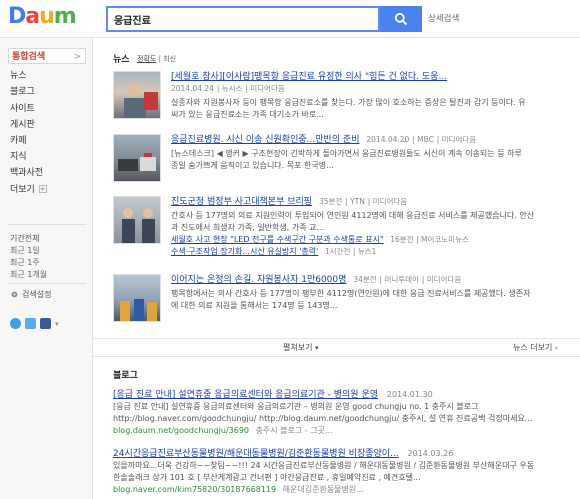 Image resolution: width=580 pixels, height=499 pixels. I want to click on settings-label: 검색설정, so click(37, 294).